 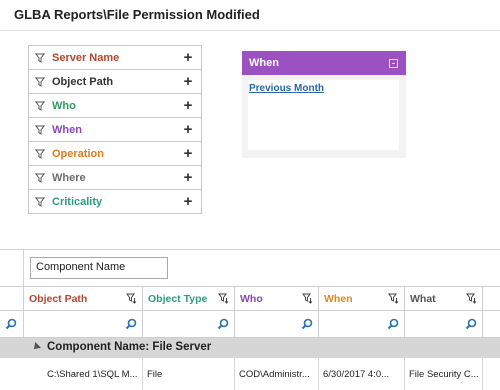 I want to click on column-header-object-path: Object Path, so click(x=83, y=299).